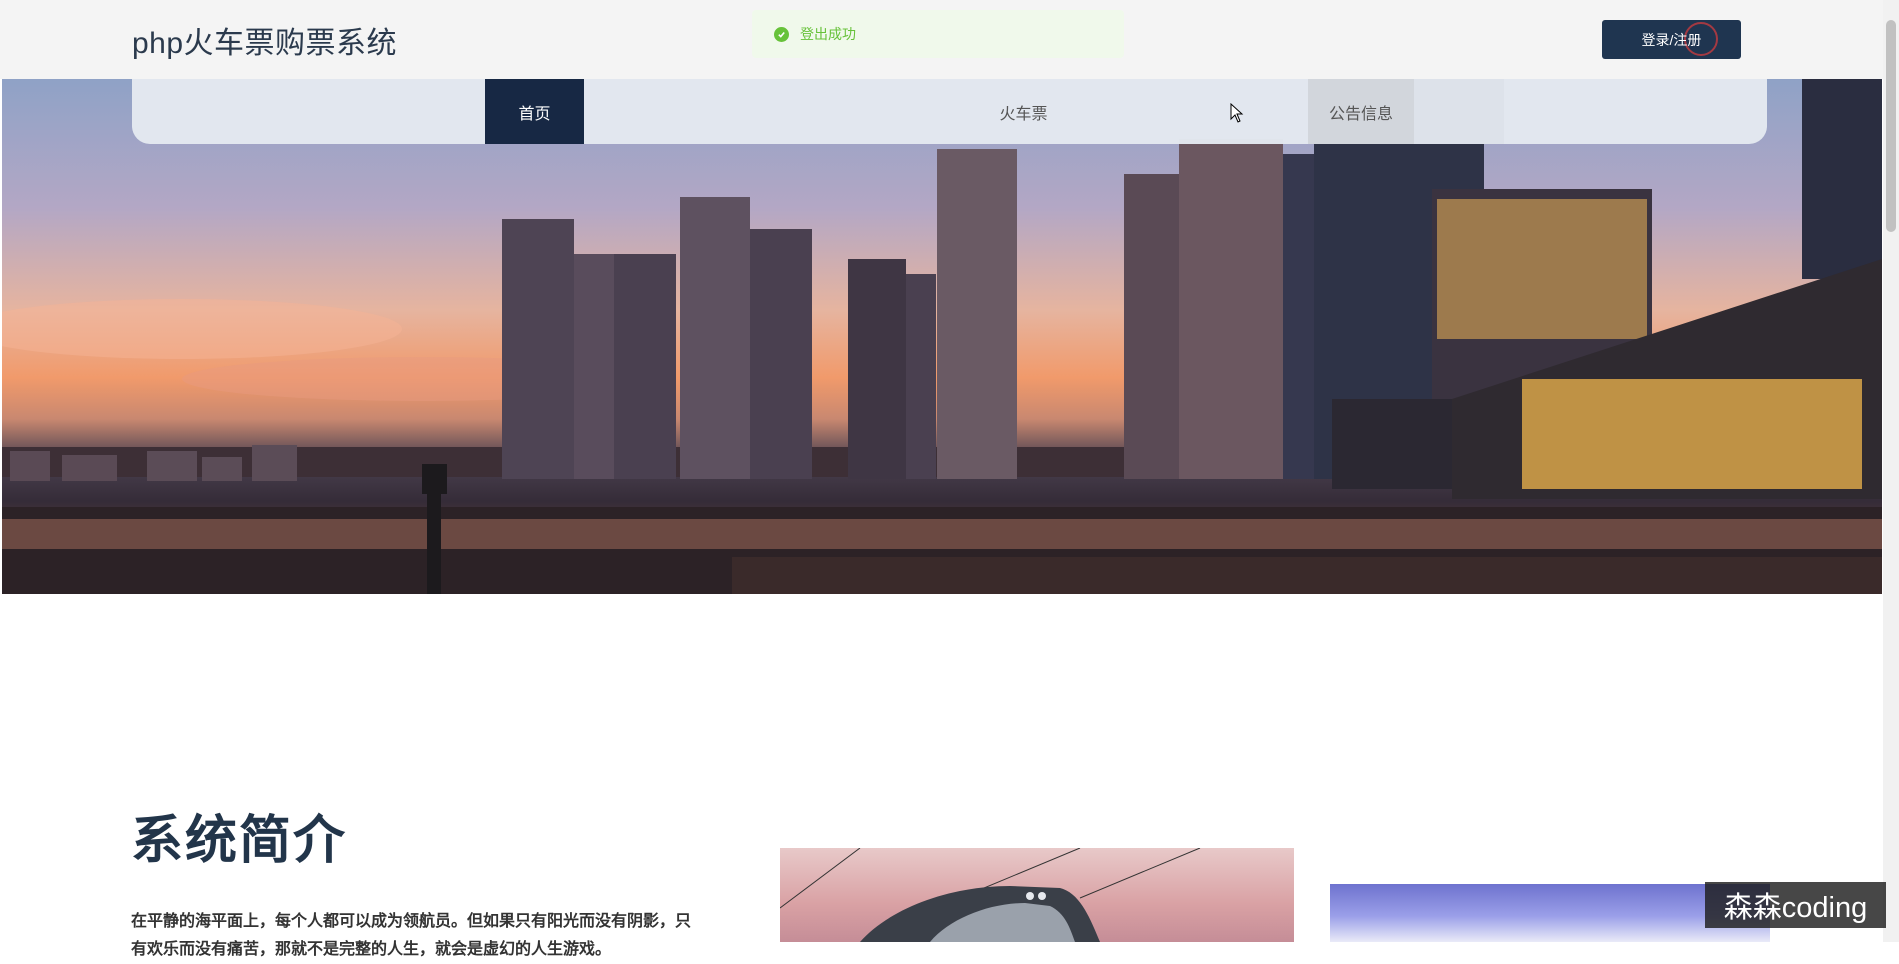 The height and width of the screenshot is (964, 1899). What do you see at coordinates (534, 111) in the screenshot?
I see `nav-home: 首页` at bounding box center [534, 111].